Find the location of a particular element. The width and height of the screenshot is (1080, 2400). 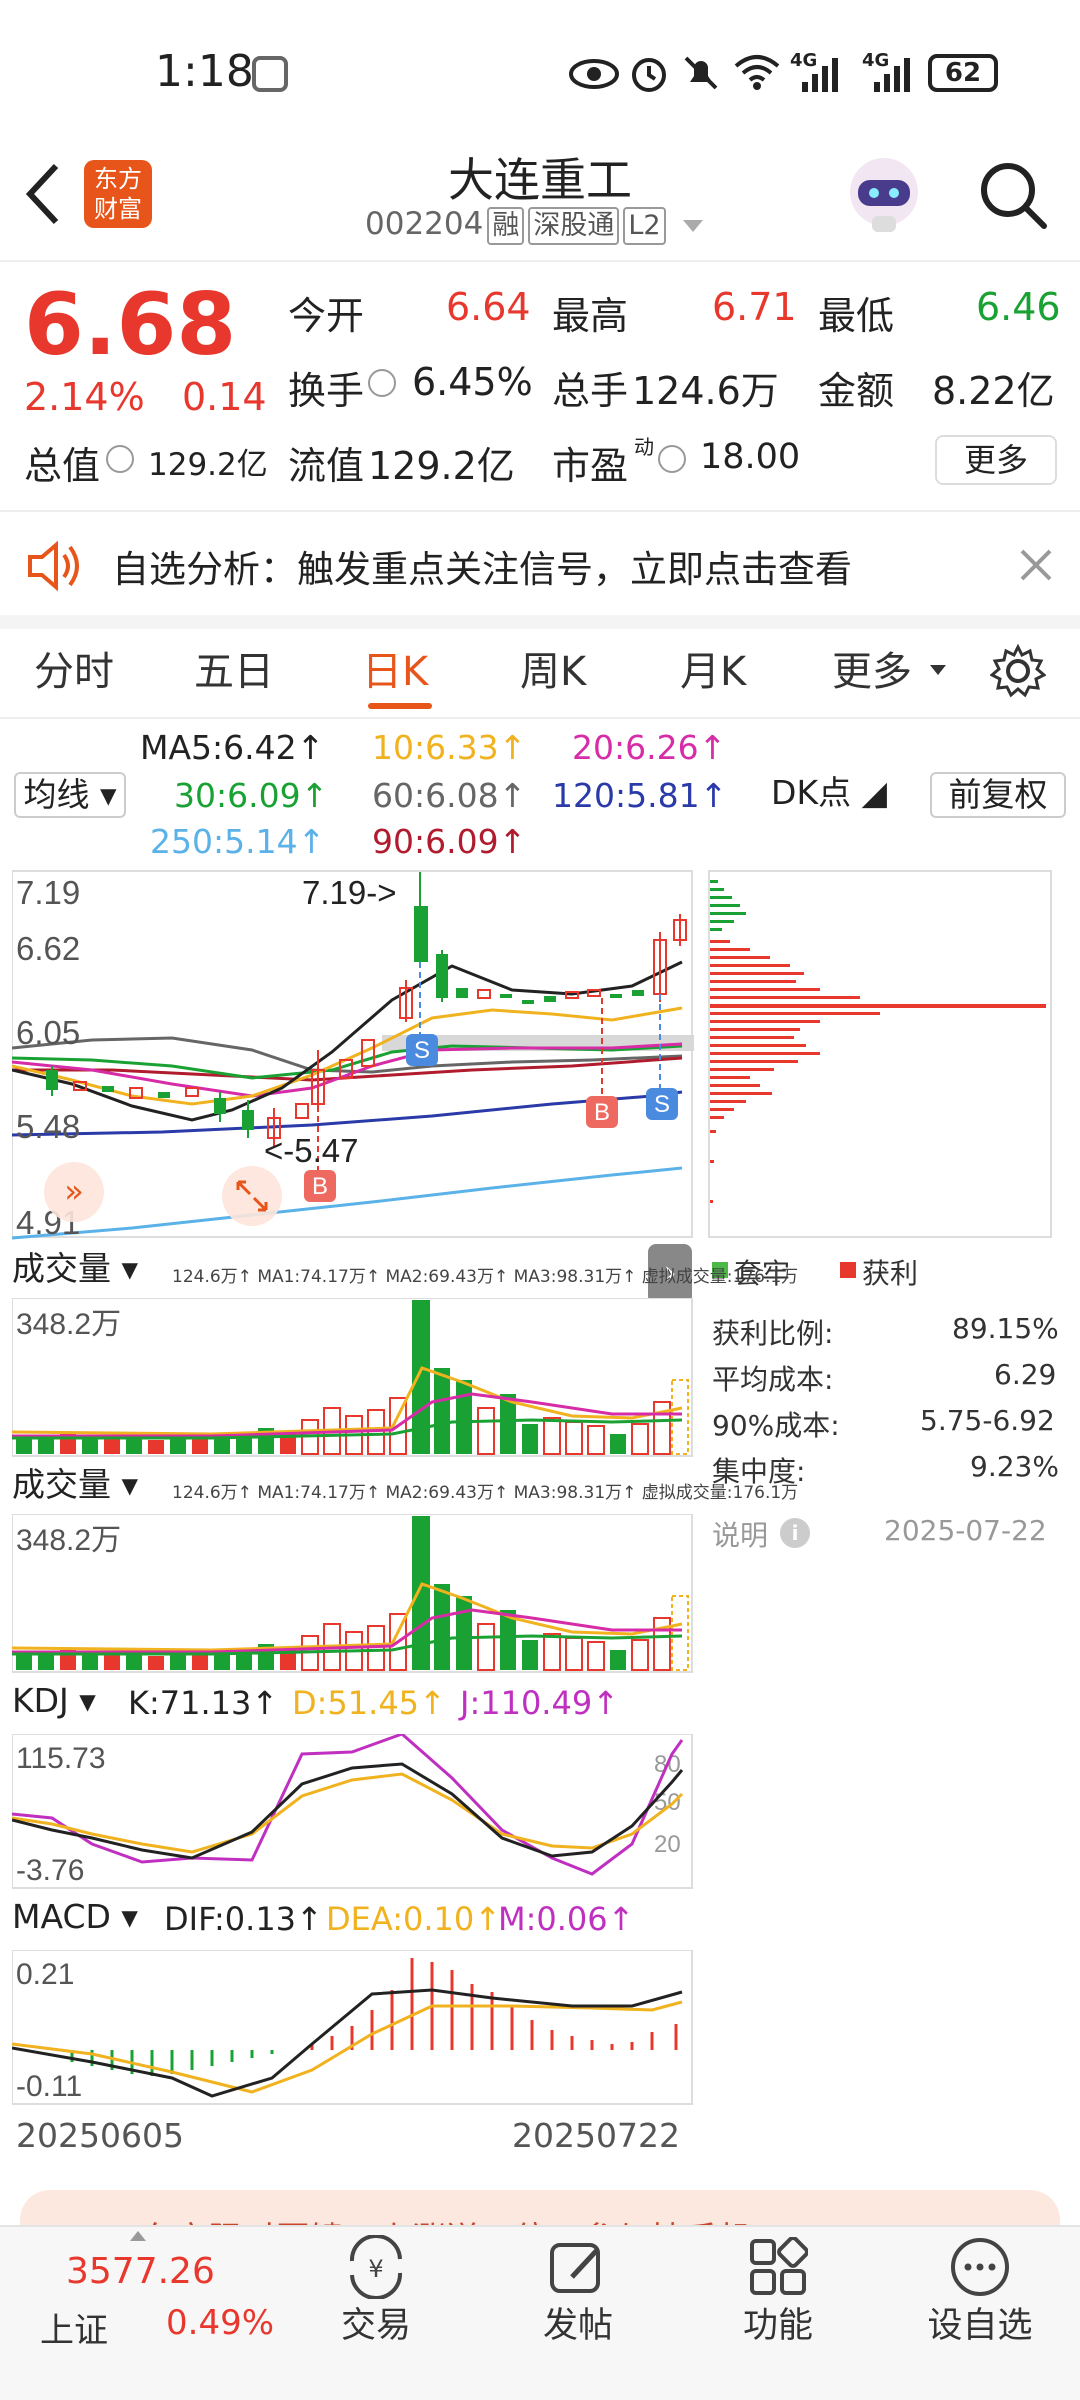

tab-active-indicator is located at coordinates (400, 706).